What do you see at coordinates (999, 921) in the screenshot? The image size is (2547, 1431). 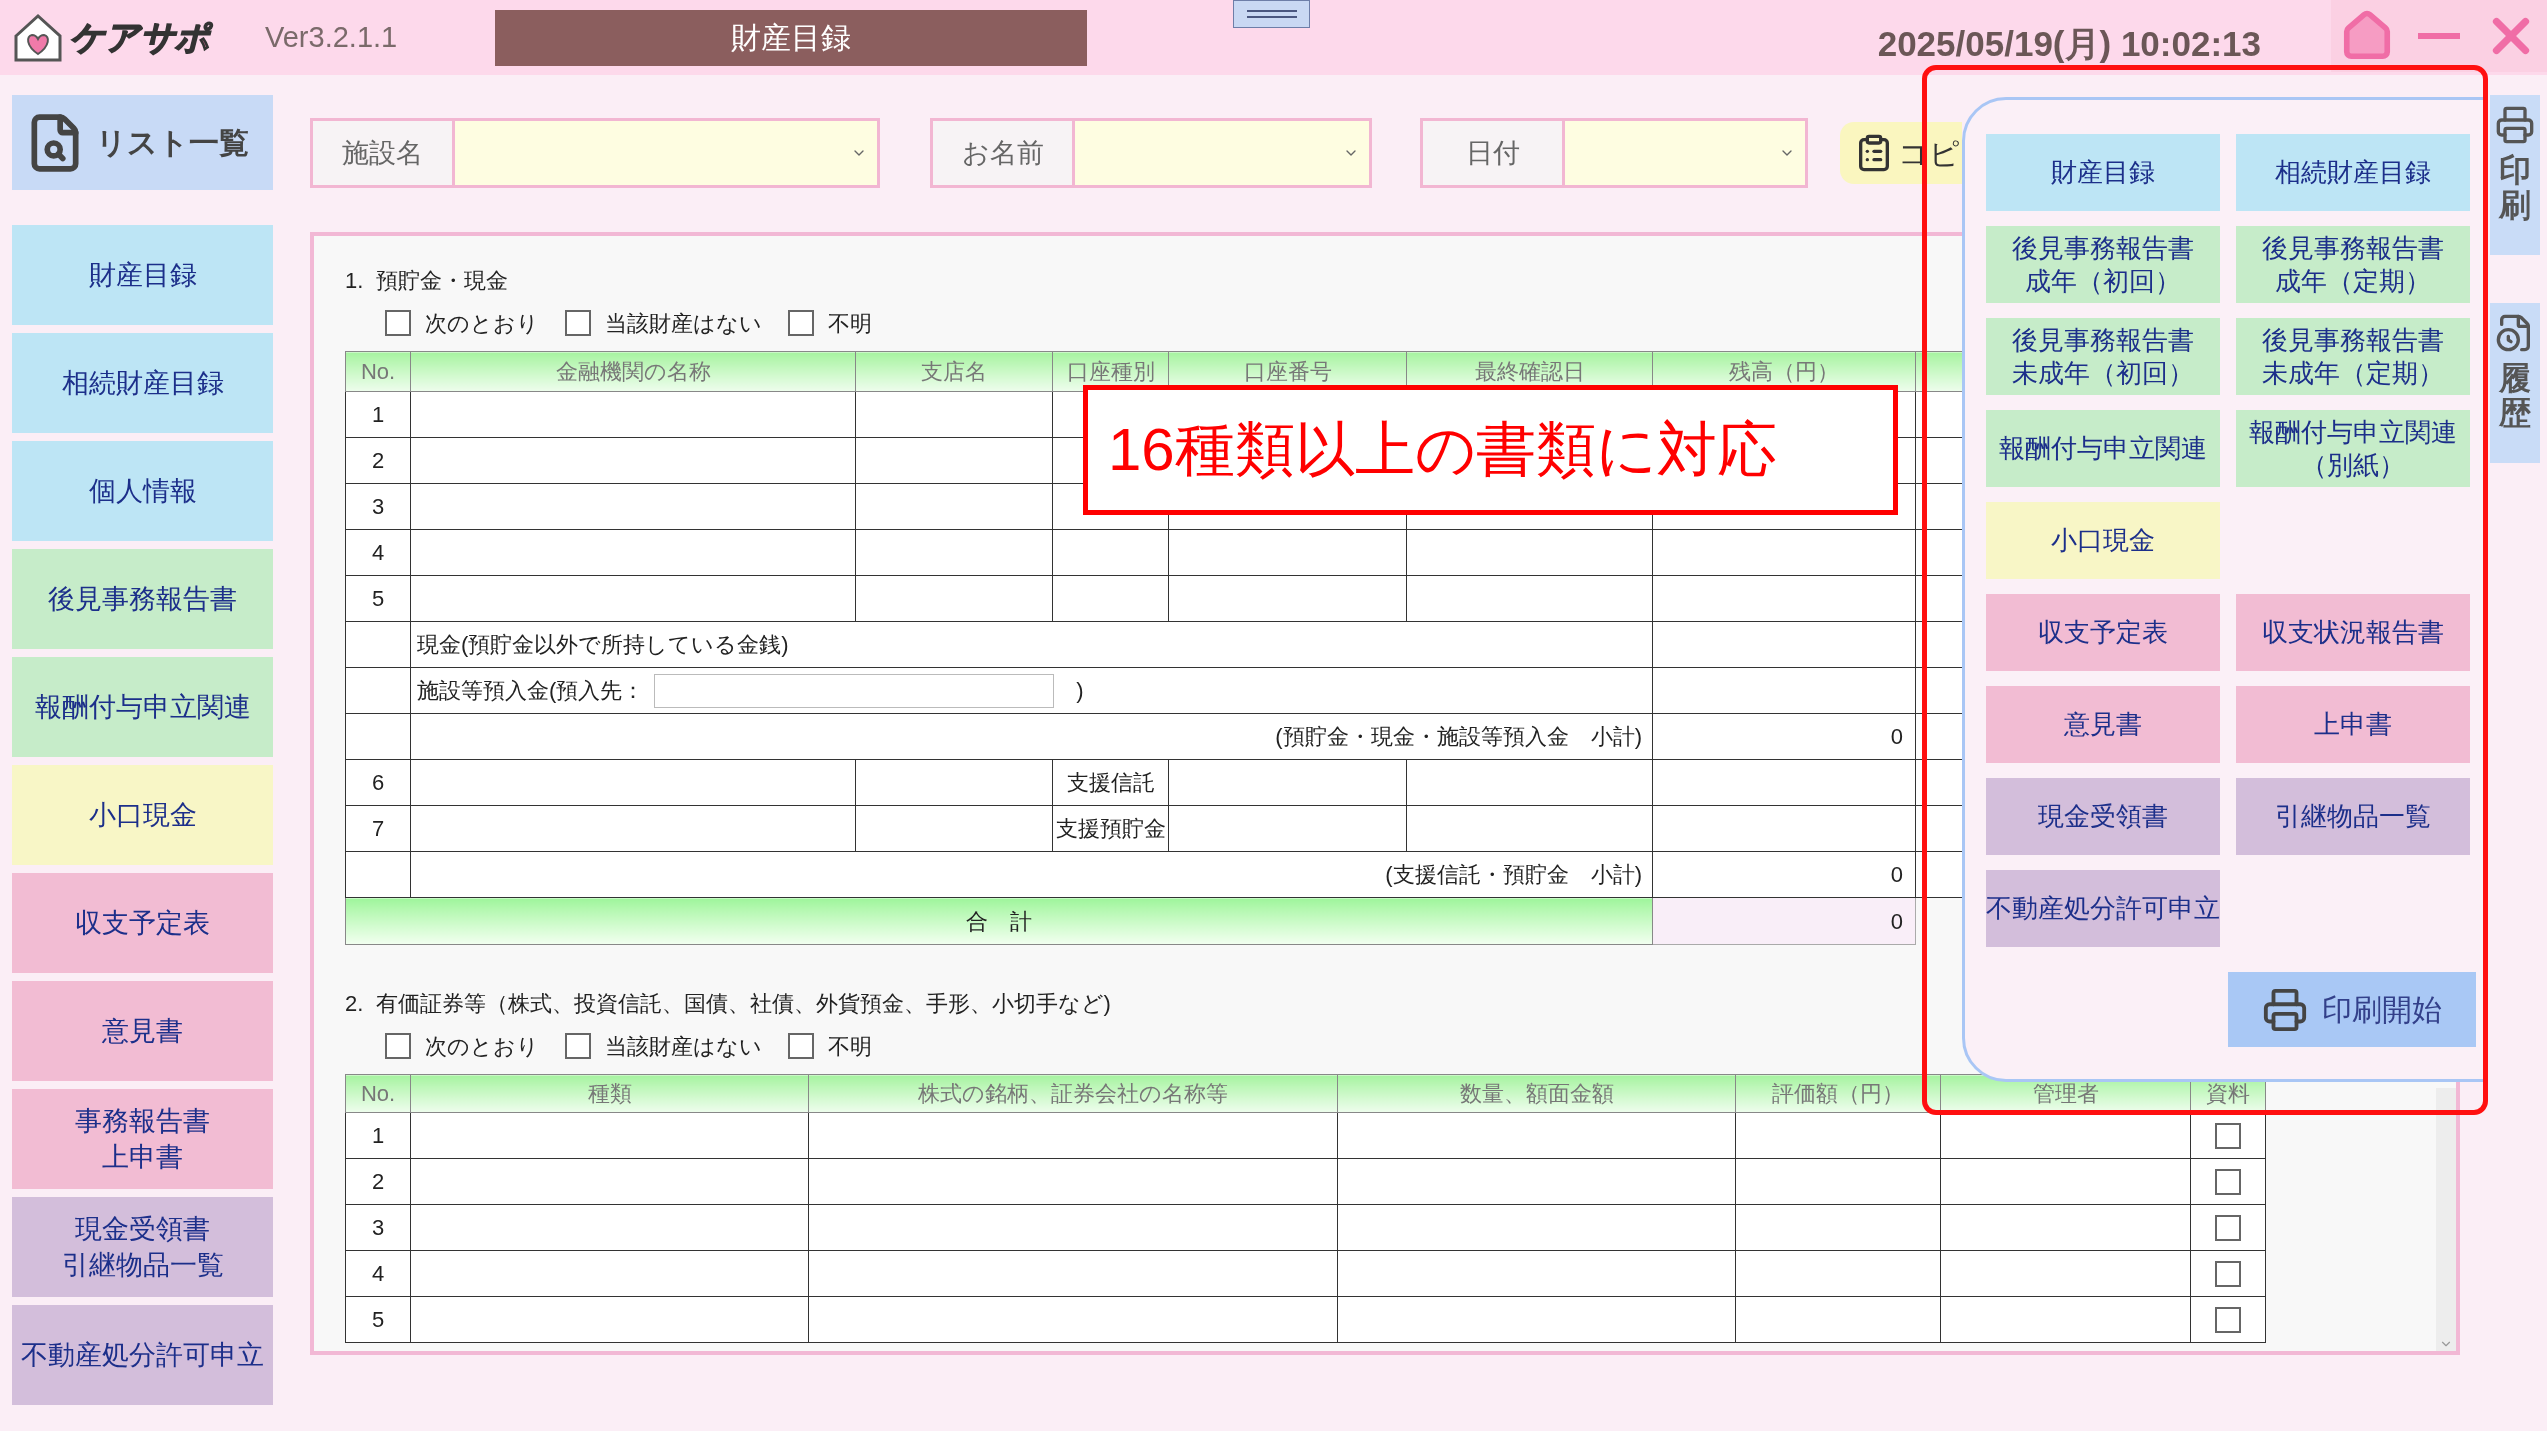 I see `total-label: 合 計` at bounding box center [999, 921].